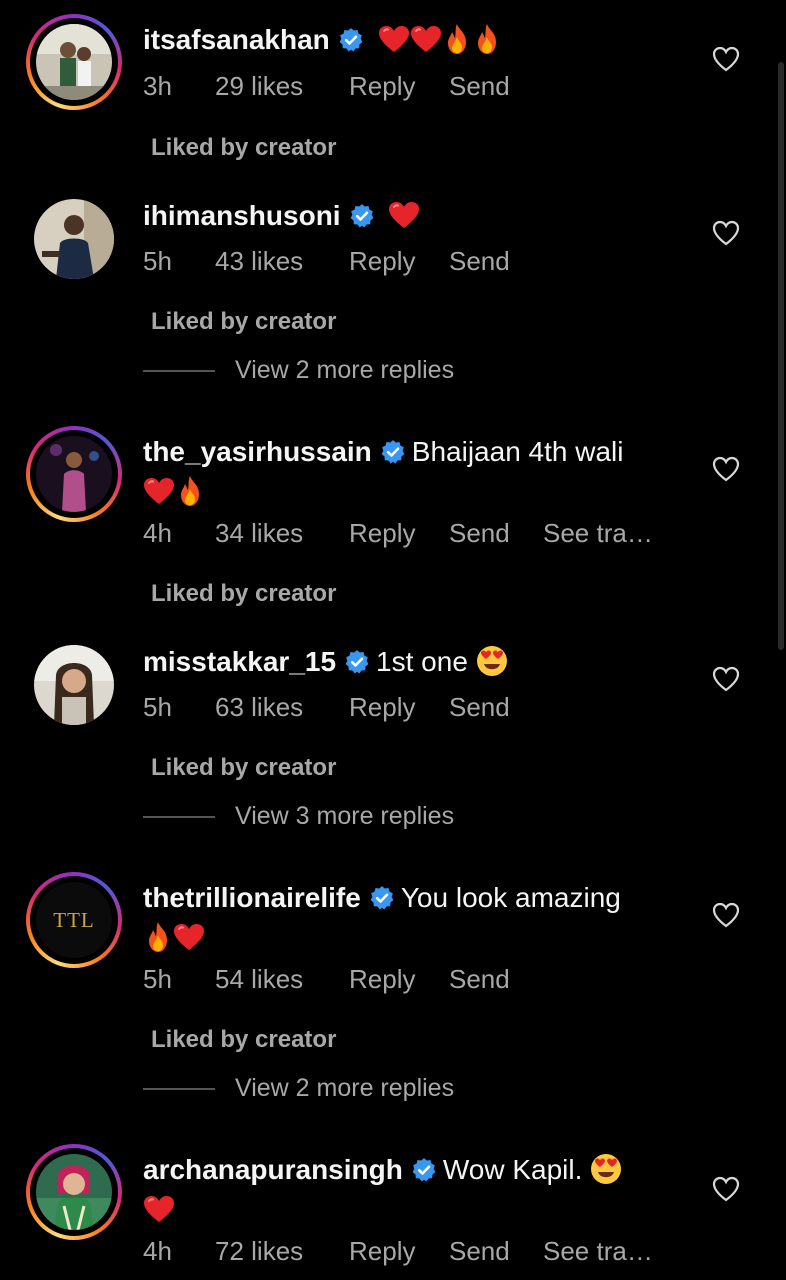  What do you see at coordinates (157, 86) in the screenshot?
I see `comment-time: 3h` at bounding box center [157, 86].